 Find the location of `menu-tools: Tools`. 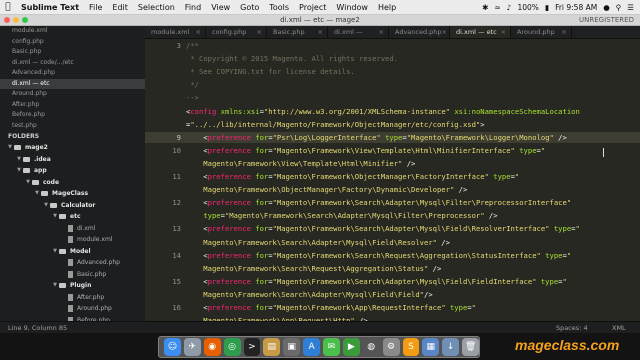

menu-tools: Tools is located at coordinates (279, 7).